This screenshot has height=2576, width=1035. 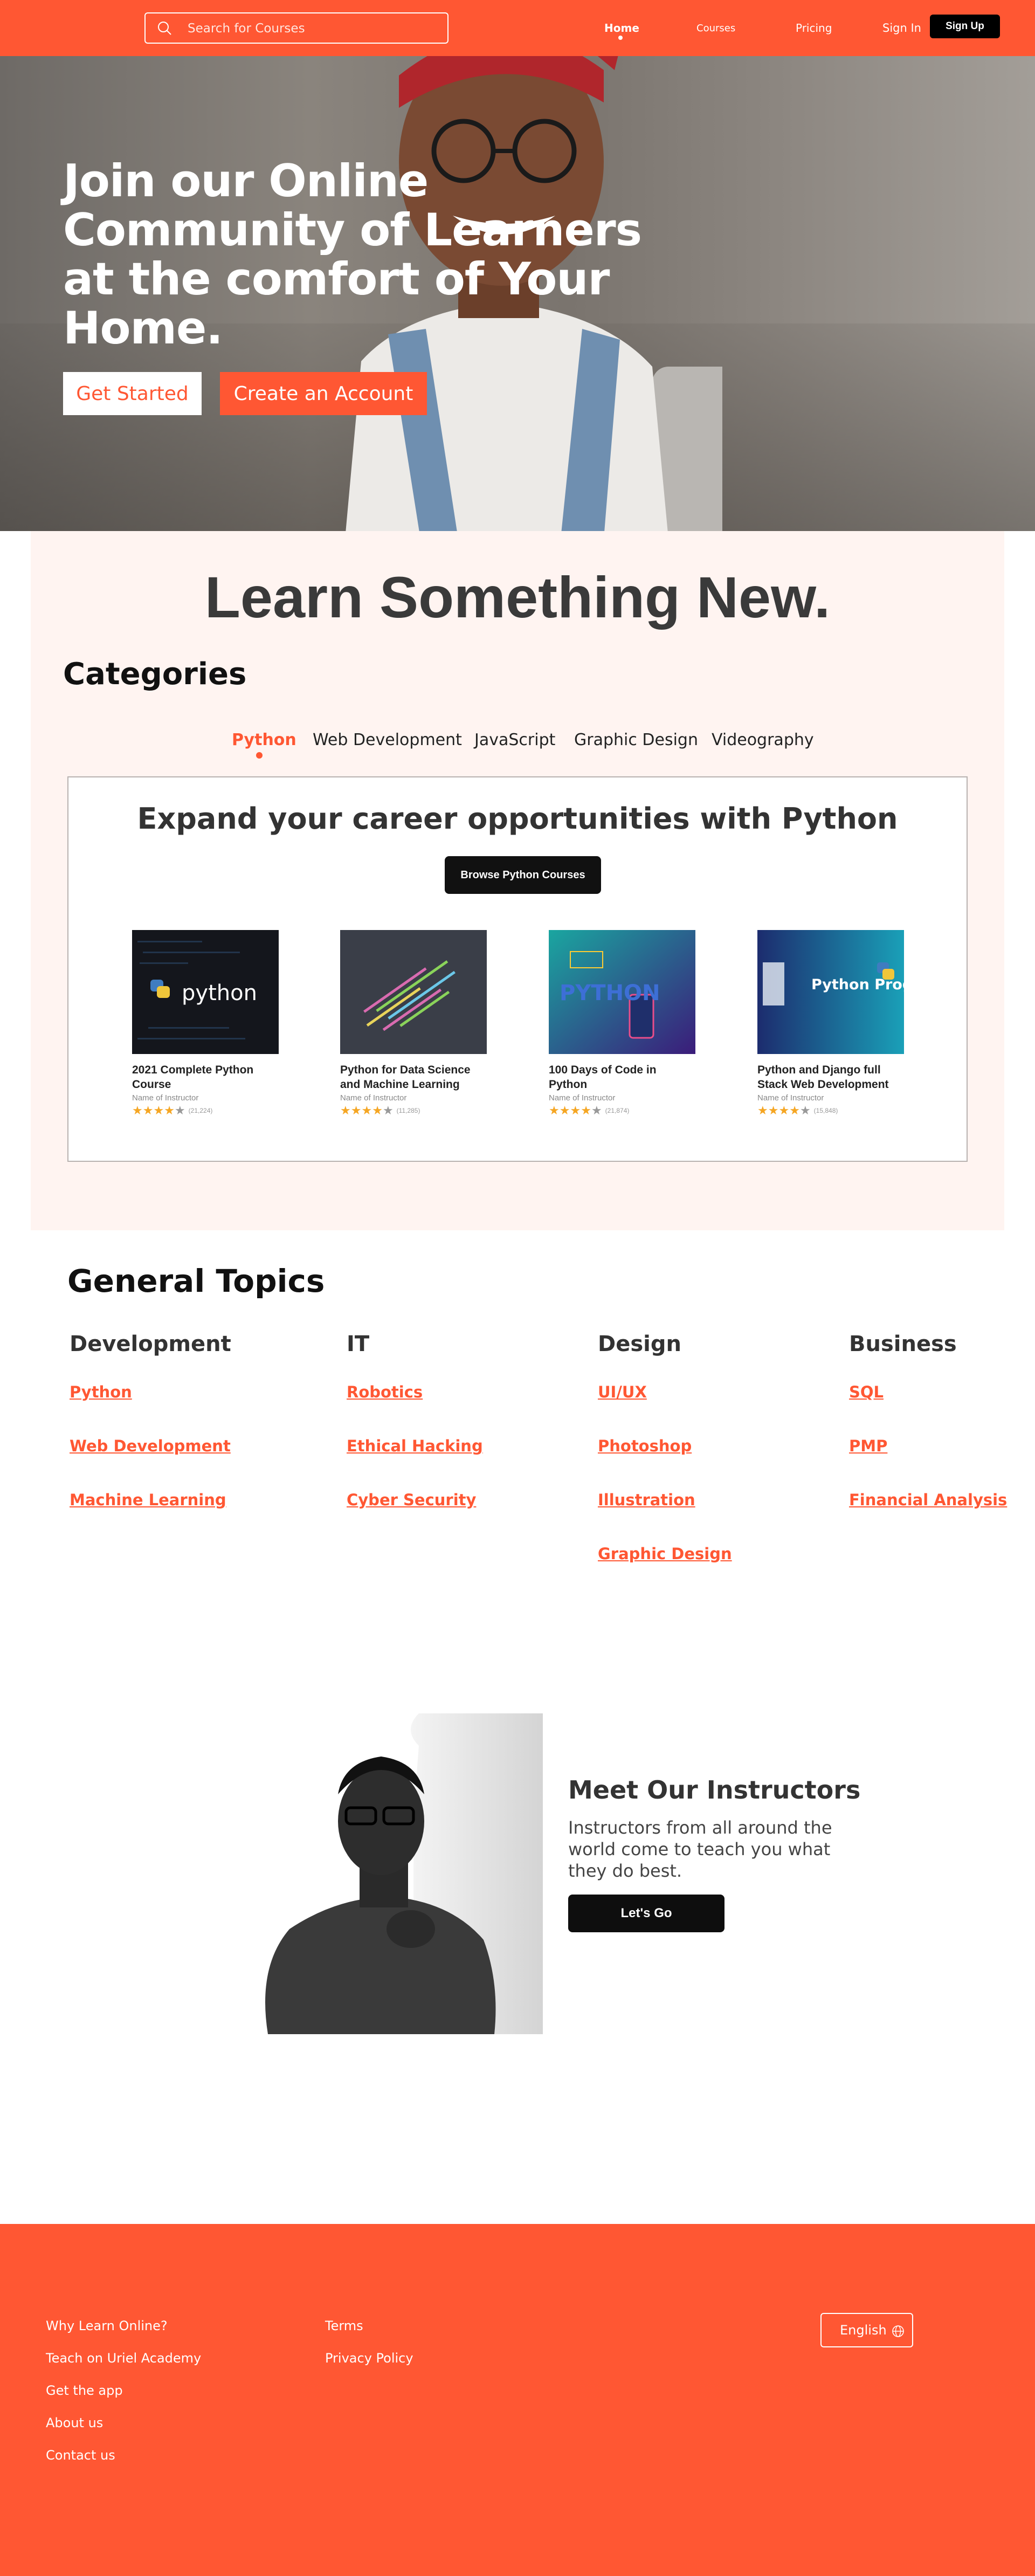 I want to click on rating-count: (21,224), so click(x=200, y=1110).